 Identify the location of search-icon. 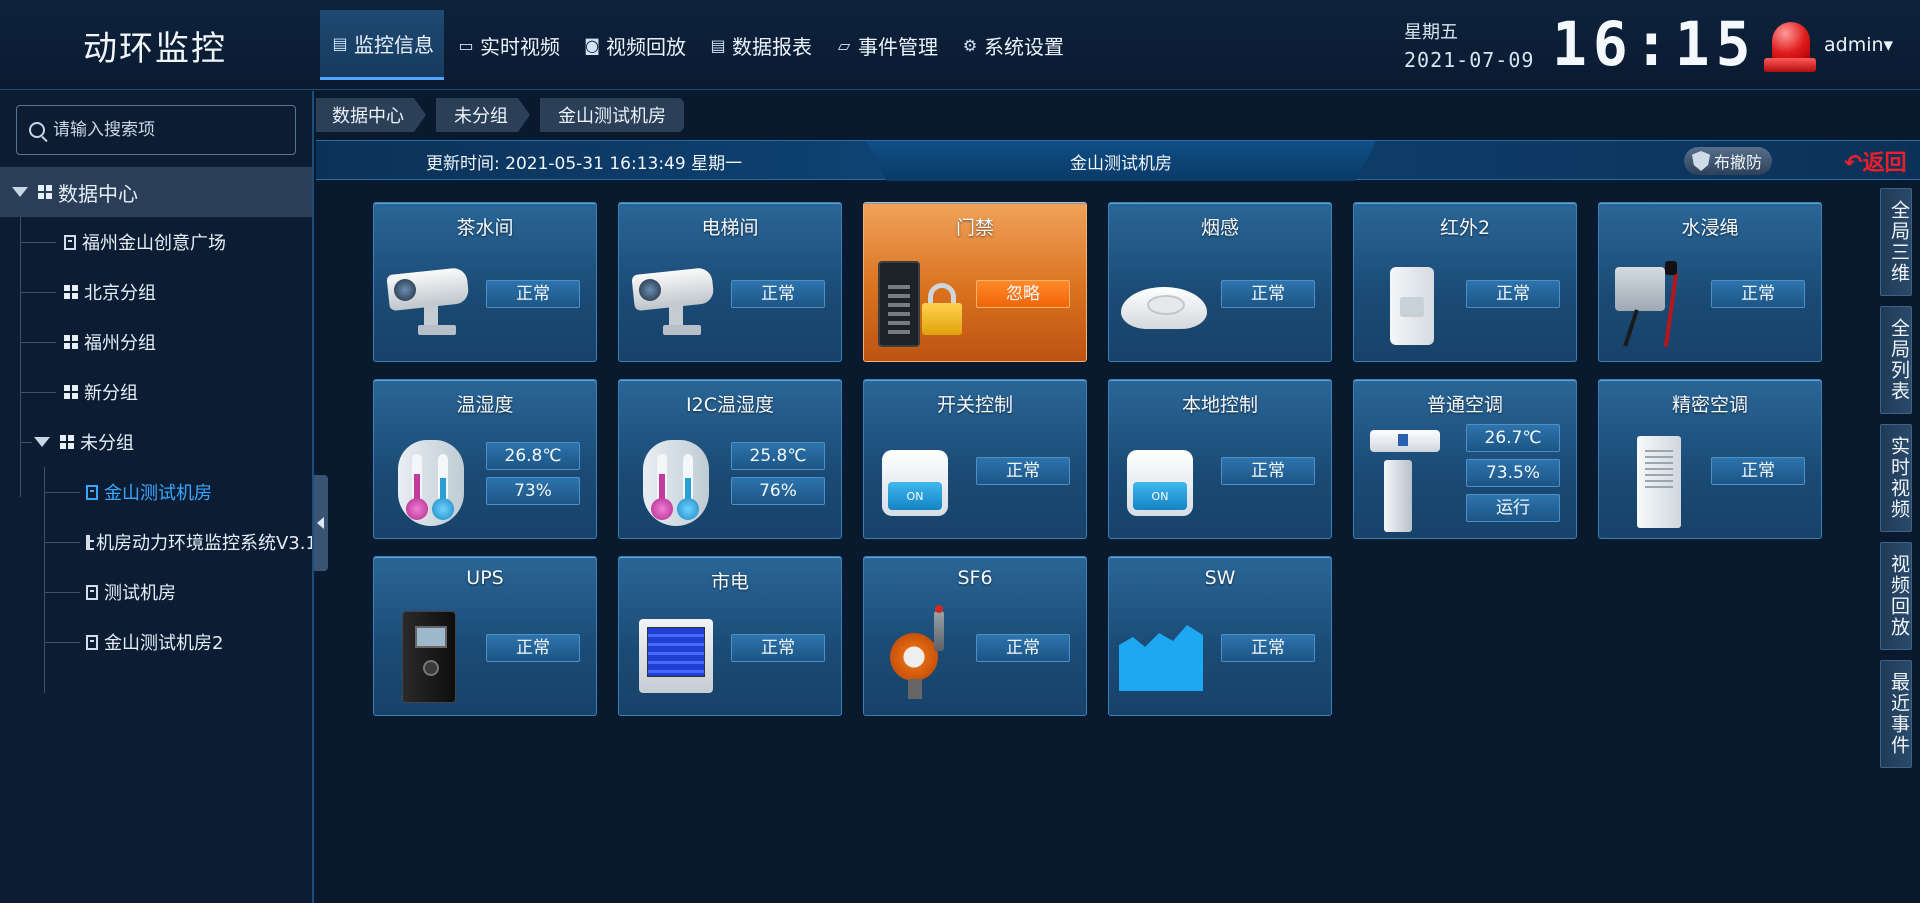
(37, 130).